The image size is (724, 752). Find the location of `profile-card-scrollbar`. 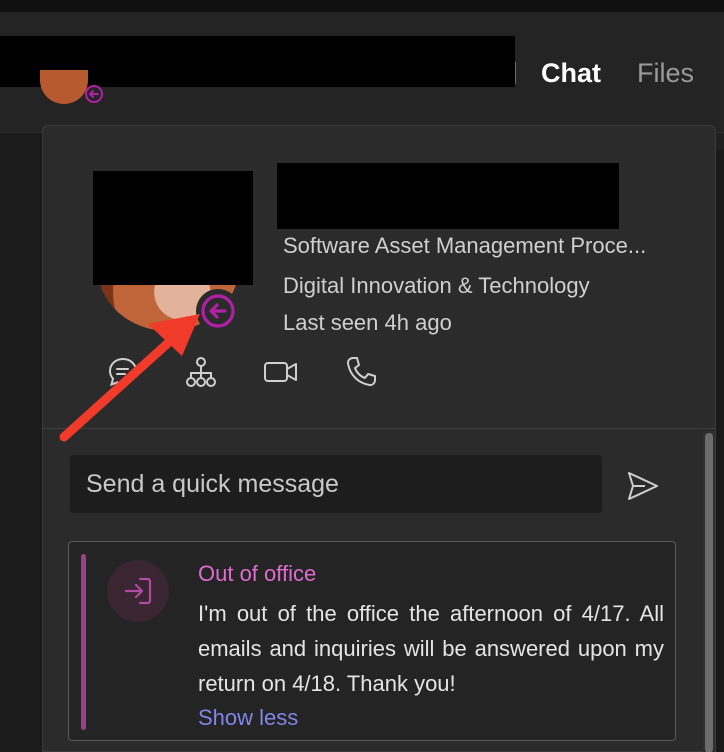

profile-card-scrollbar is located at coordinates (709, 591).